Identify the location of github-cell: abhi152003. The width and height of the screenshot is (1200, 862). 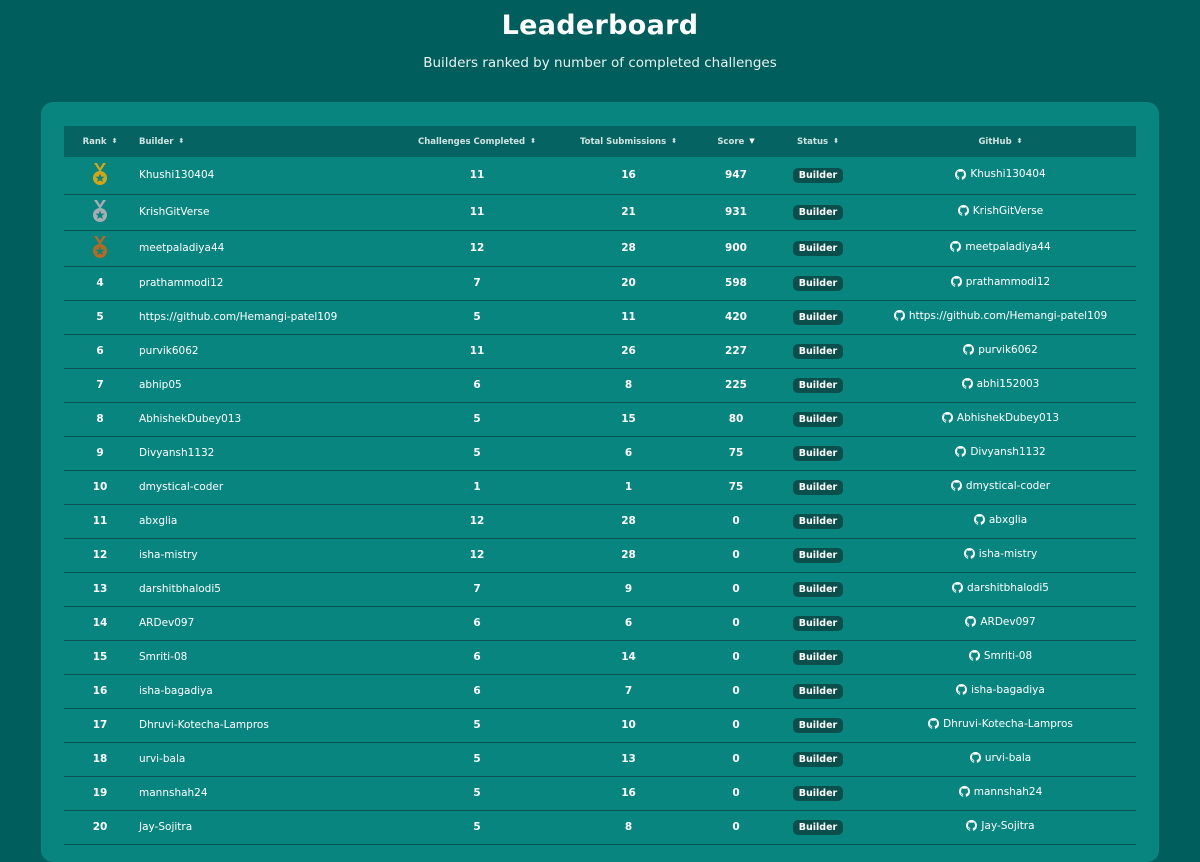
(1000, 385).